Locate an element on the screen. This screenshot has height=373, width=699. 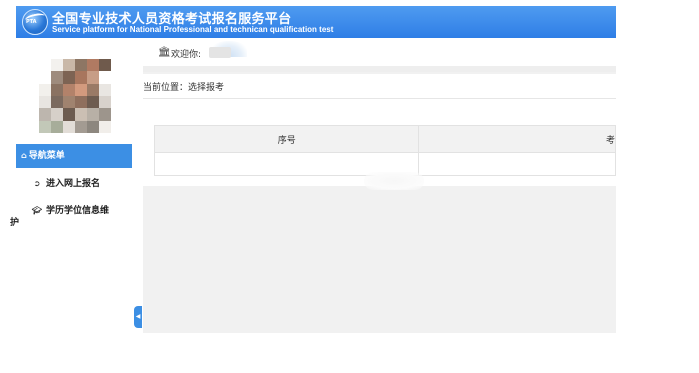
pta-logo-icon: PTA is located at coordinates (35, 22).